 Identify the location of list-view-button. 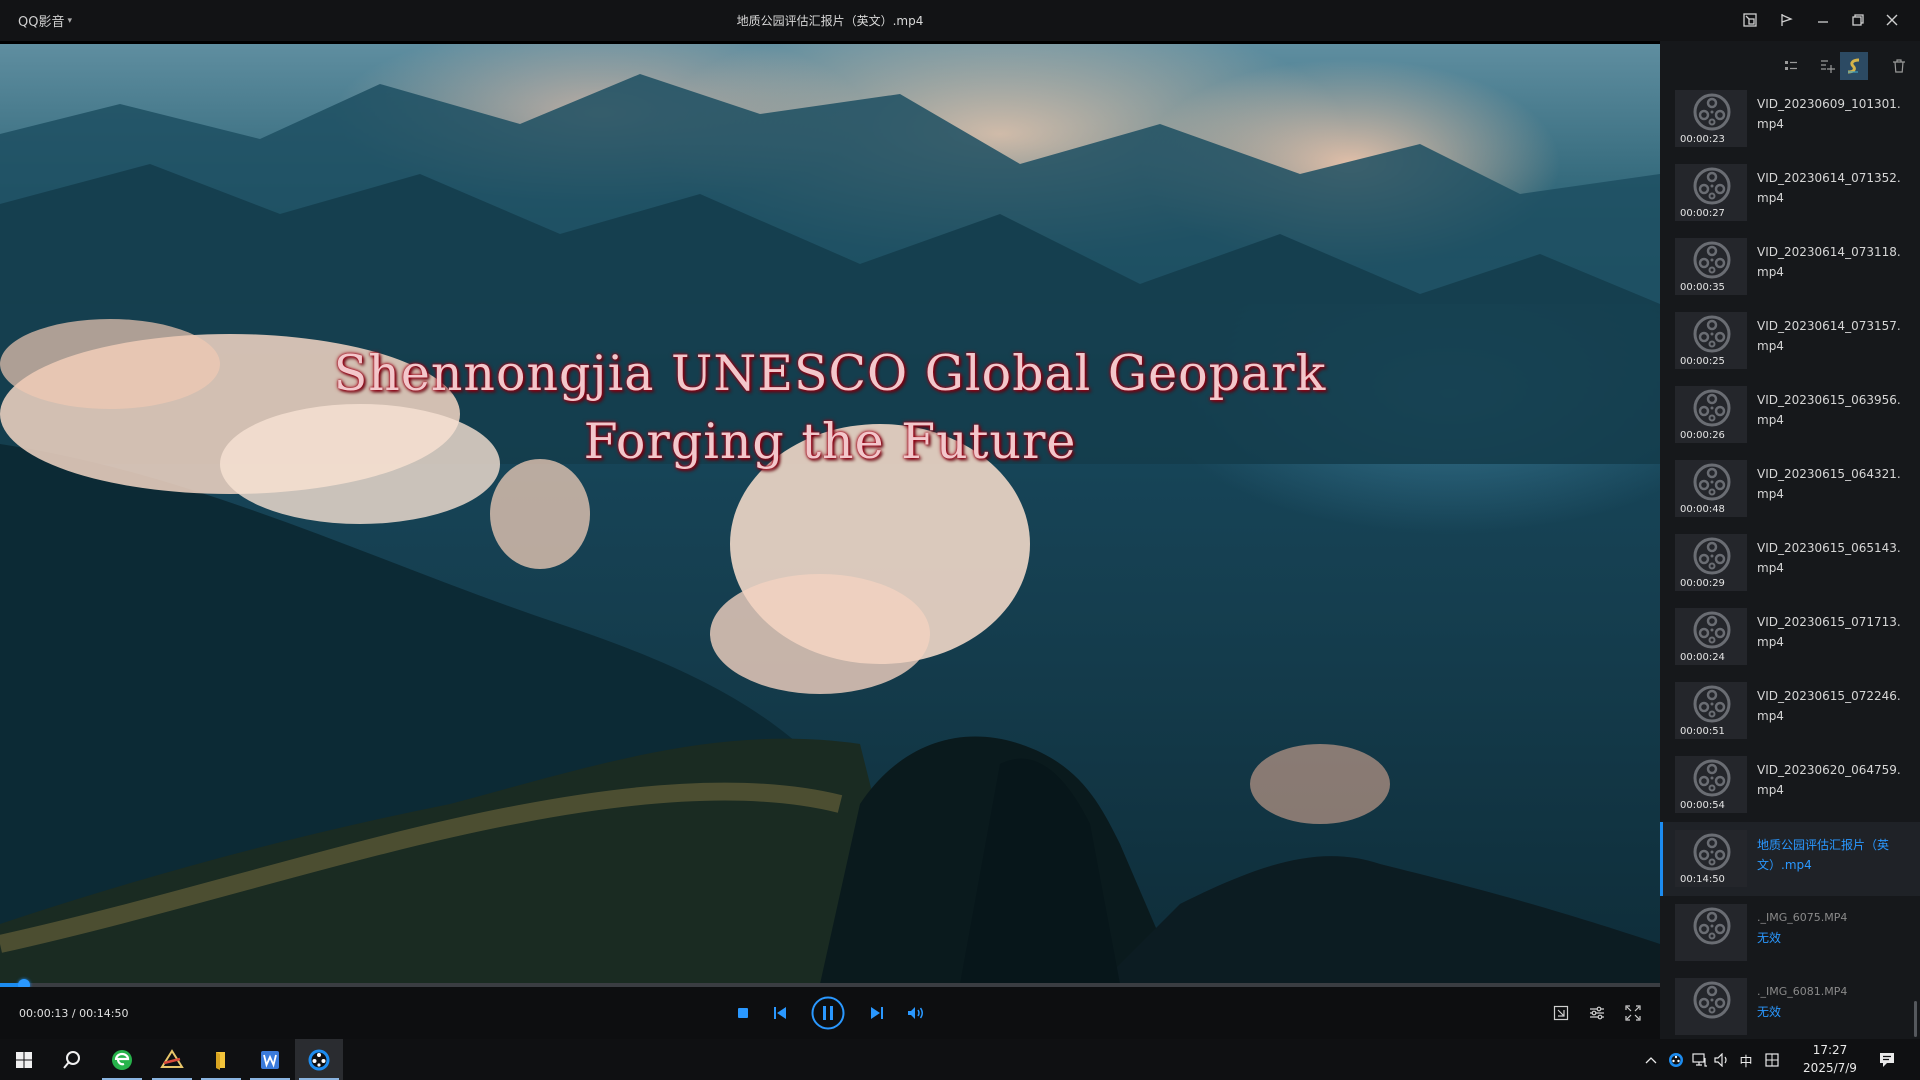
(1791, 66).